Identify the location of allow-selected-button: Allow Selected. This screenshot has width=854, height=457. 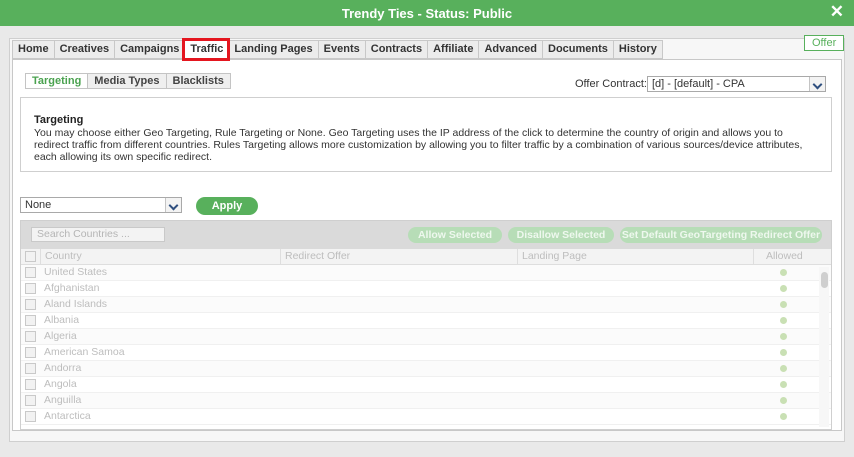
(455, 235).